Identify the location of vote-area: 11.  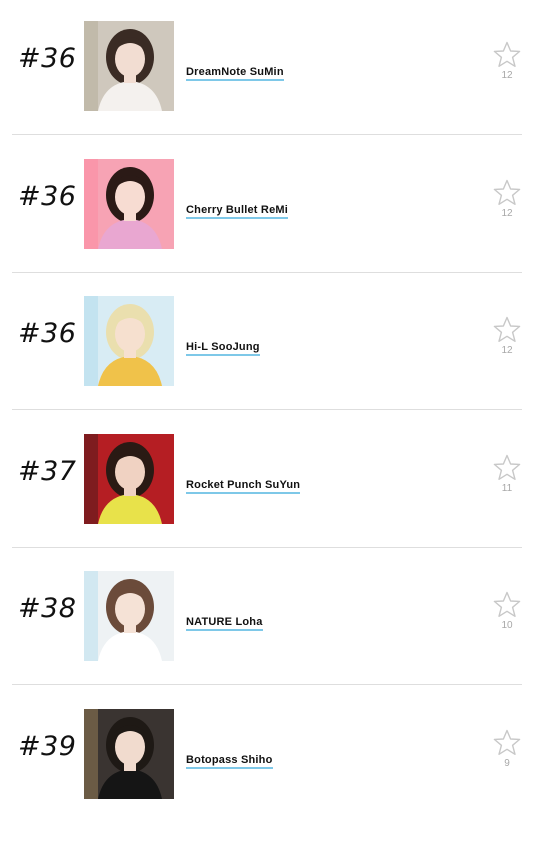
(507, 474).